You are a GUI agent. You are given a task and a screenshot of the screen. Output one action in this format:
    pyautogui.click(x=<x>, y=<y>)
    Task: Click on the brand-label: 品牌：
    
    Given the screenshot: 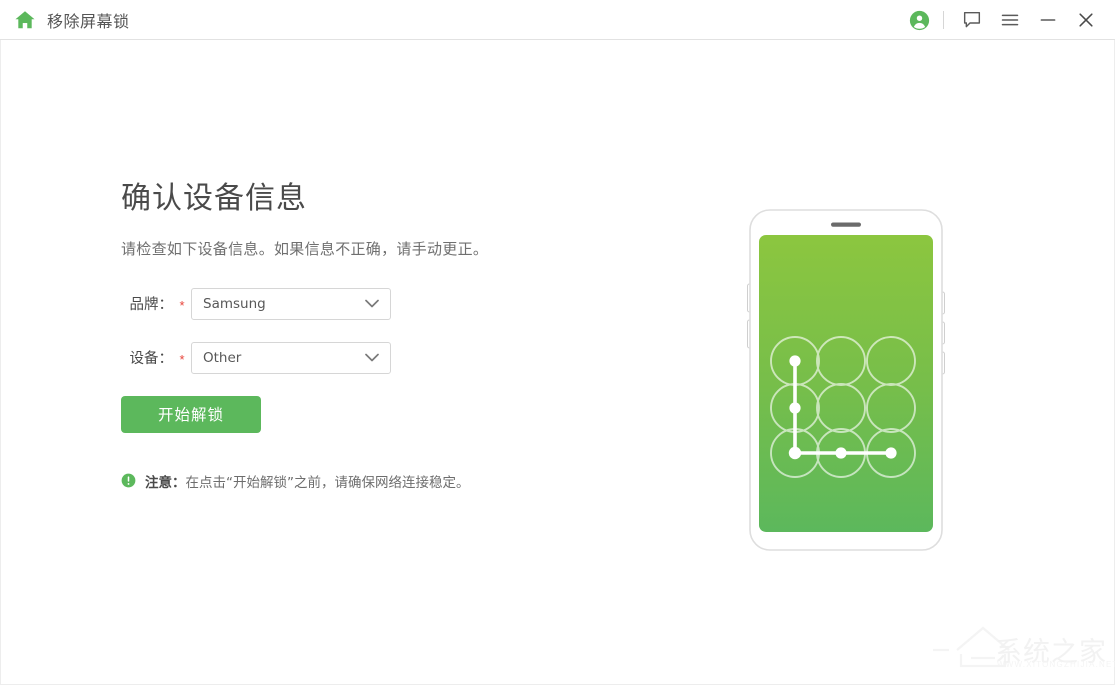 What is the action you would take?
    pyautogui.click(x=151, y=305)
    